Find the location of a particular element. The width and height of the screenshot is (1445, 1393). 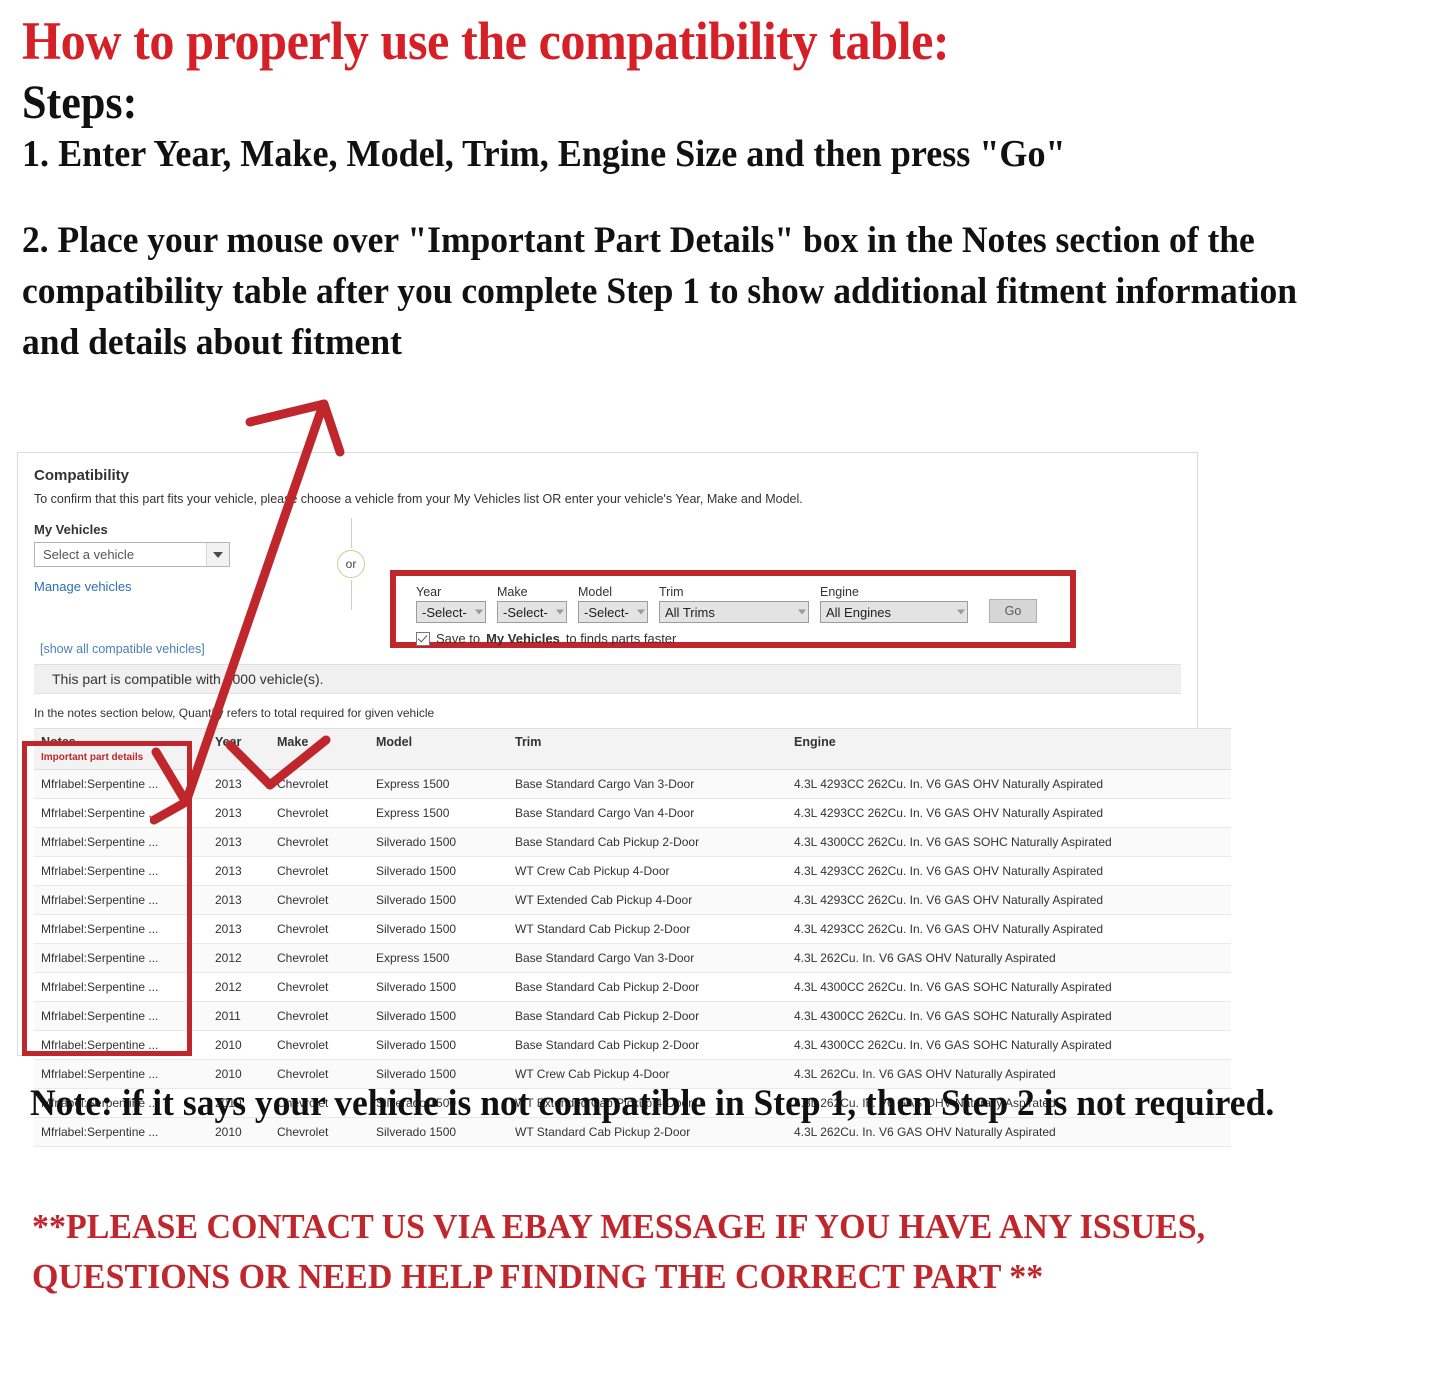

save-bold-text: My Vehicles is located at coordinates (523, 638).